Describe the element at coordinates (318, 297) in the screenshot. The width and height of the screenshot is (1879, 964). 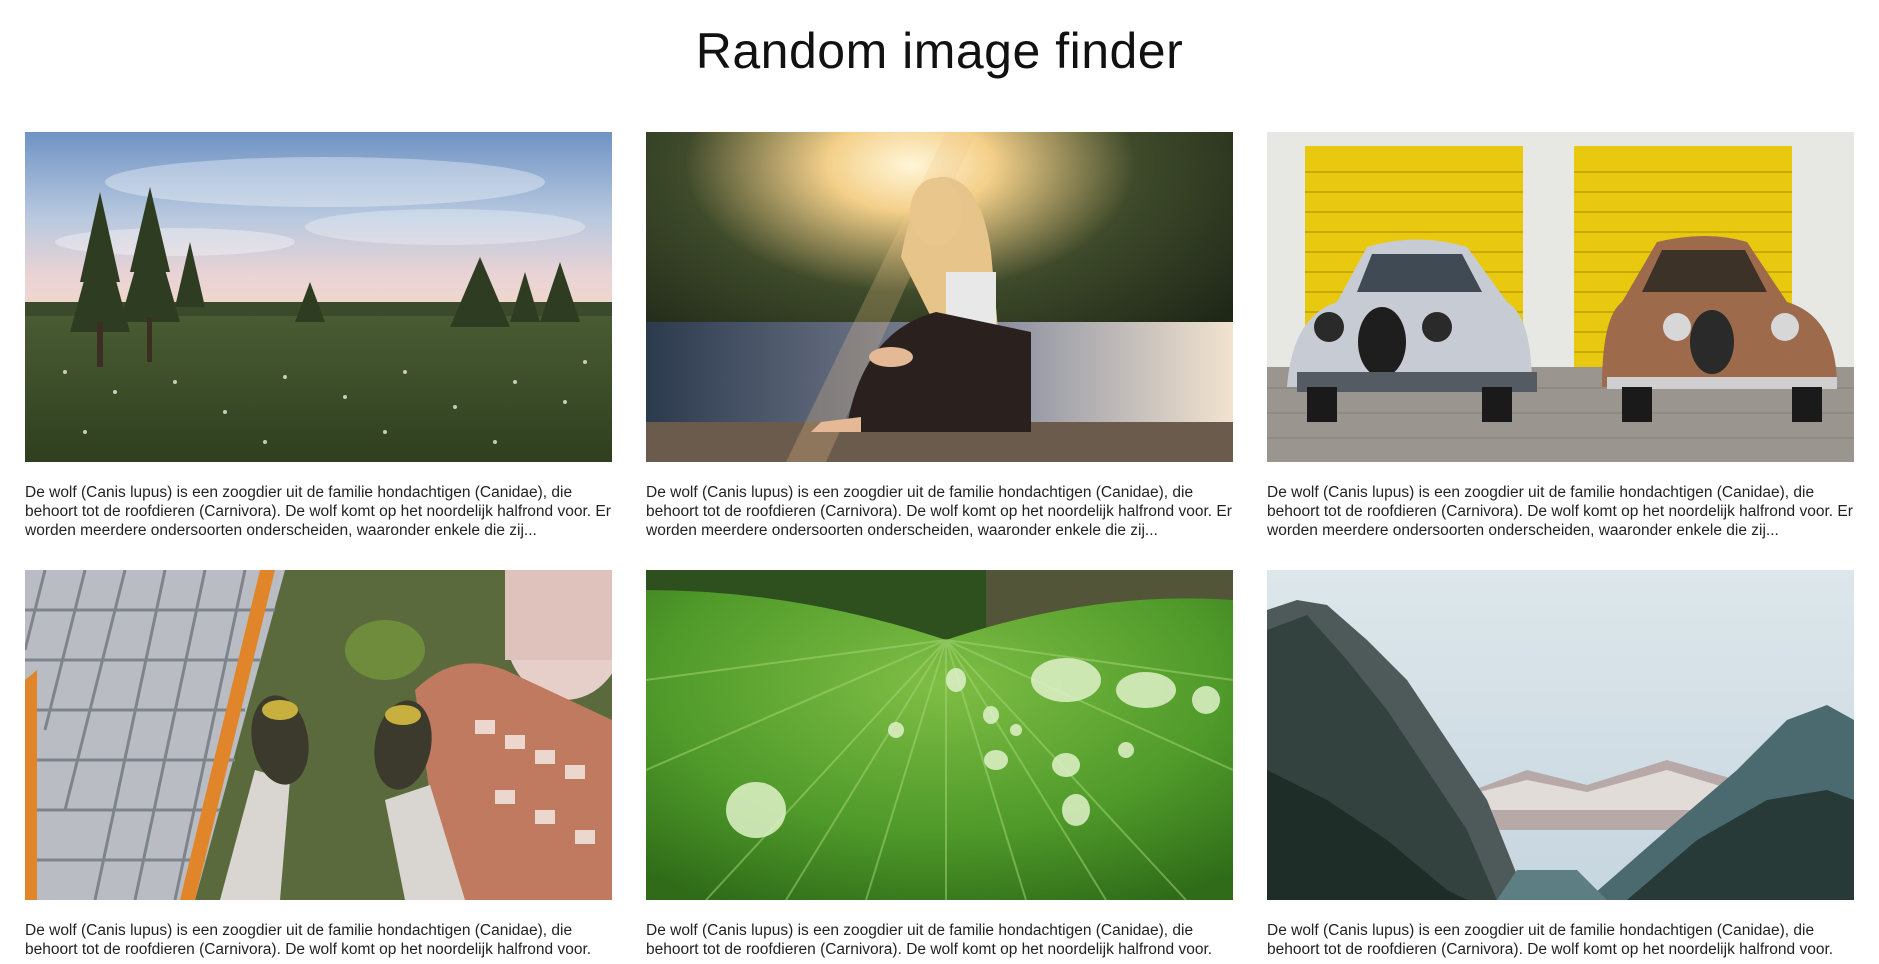
I see `card-image-meadow` at that location.